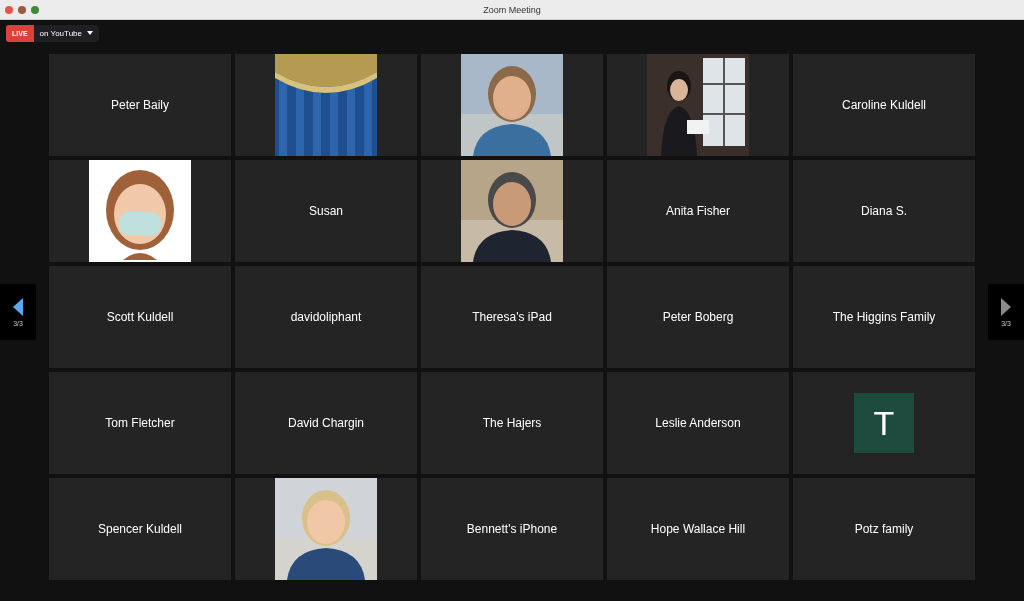 The height and width of the screenshot is (601, 1024). I want to click on caret-icon, so click(90, 33).